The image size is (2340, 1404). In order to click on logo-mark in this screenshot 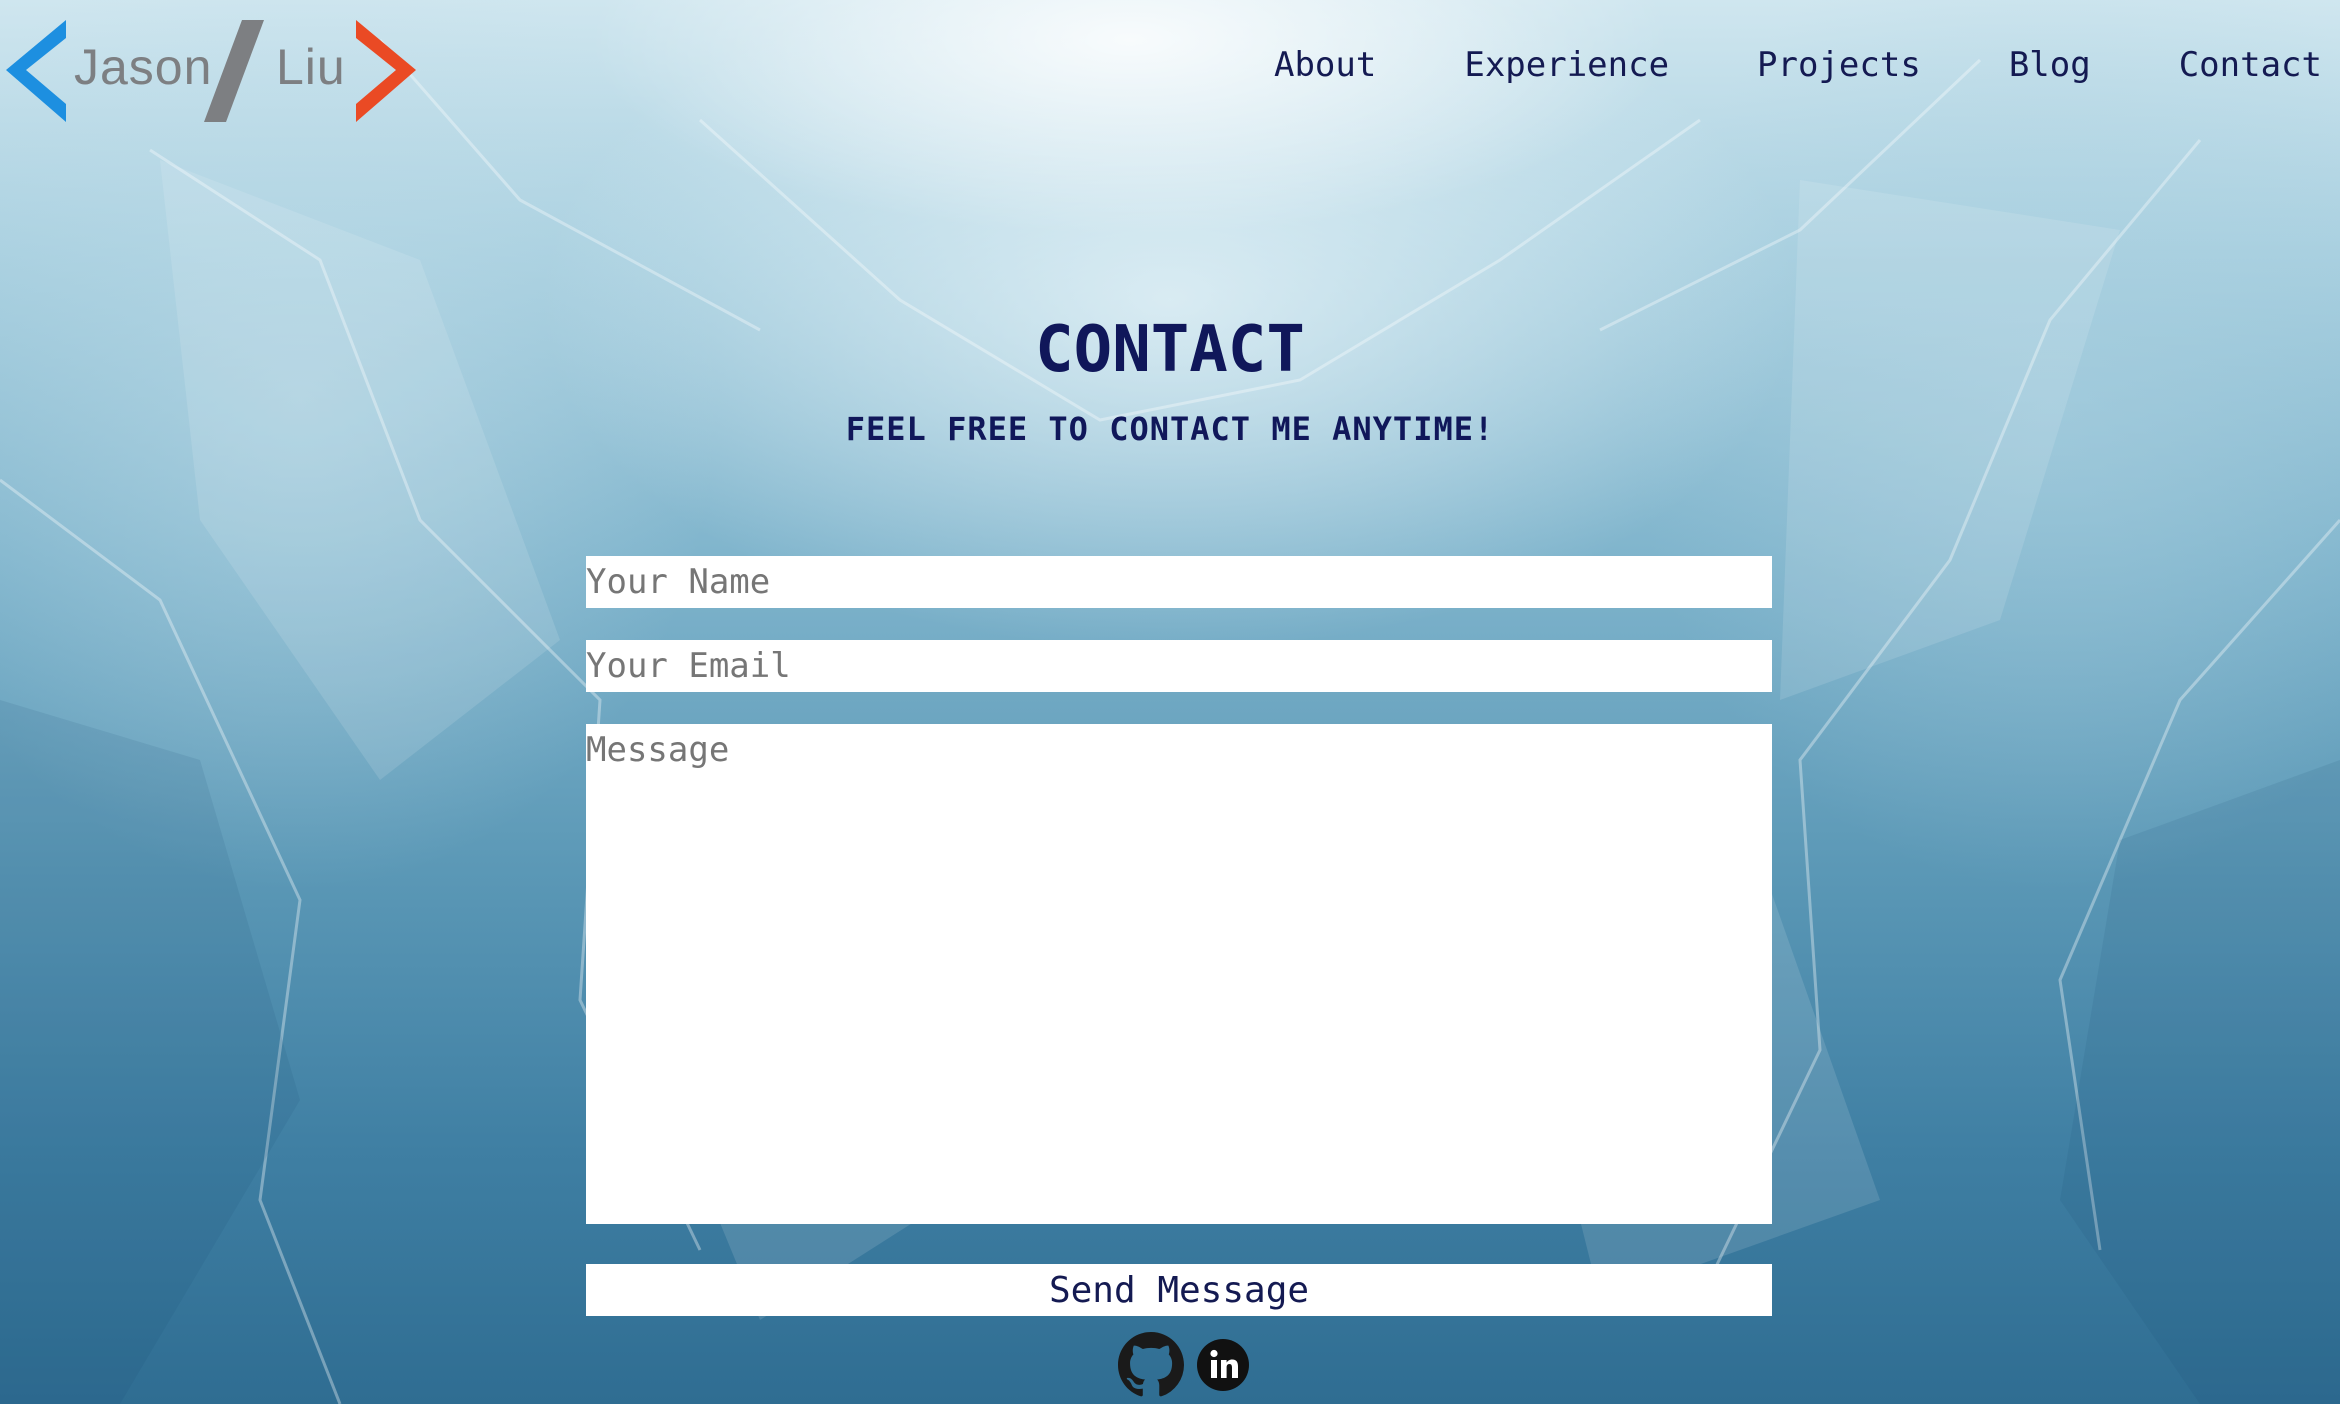, I will do `click(211, 71)`.